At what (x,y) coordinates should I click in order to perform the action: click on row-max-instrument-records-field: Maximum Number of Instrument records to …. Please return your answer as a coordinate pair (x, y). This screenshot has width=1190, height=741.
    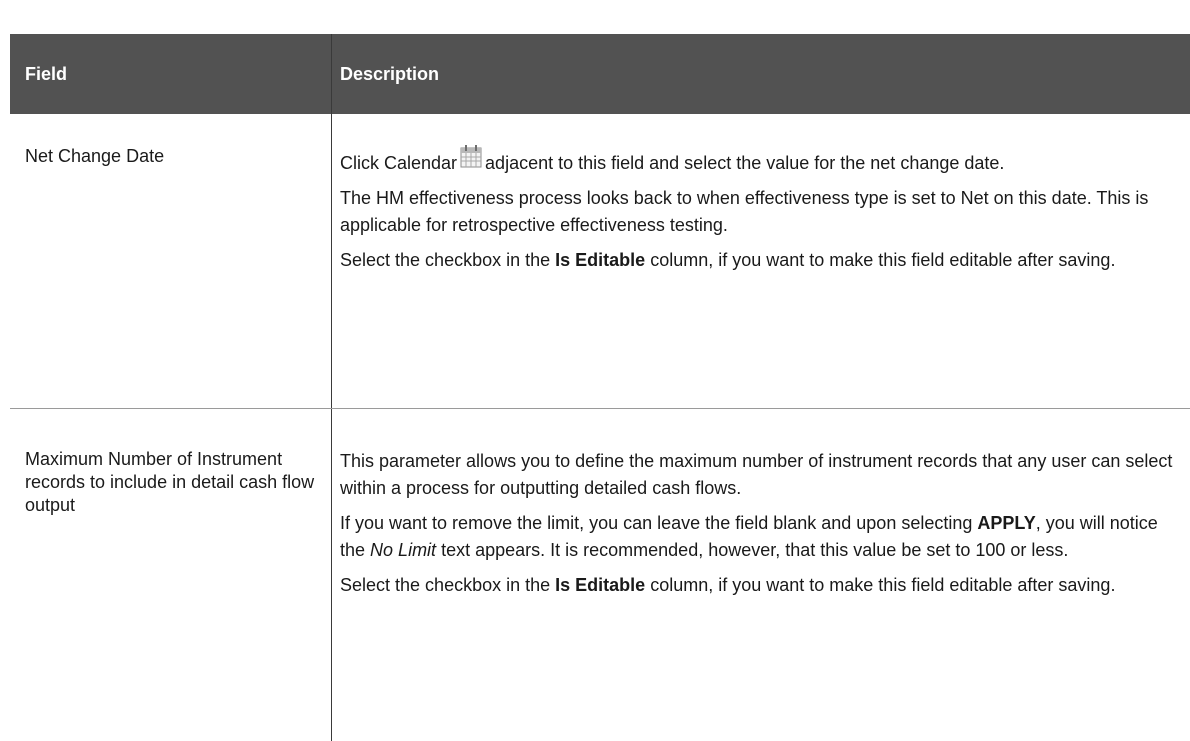
    Looking at the image, I should click on (170, 482).